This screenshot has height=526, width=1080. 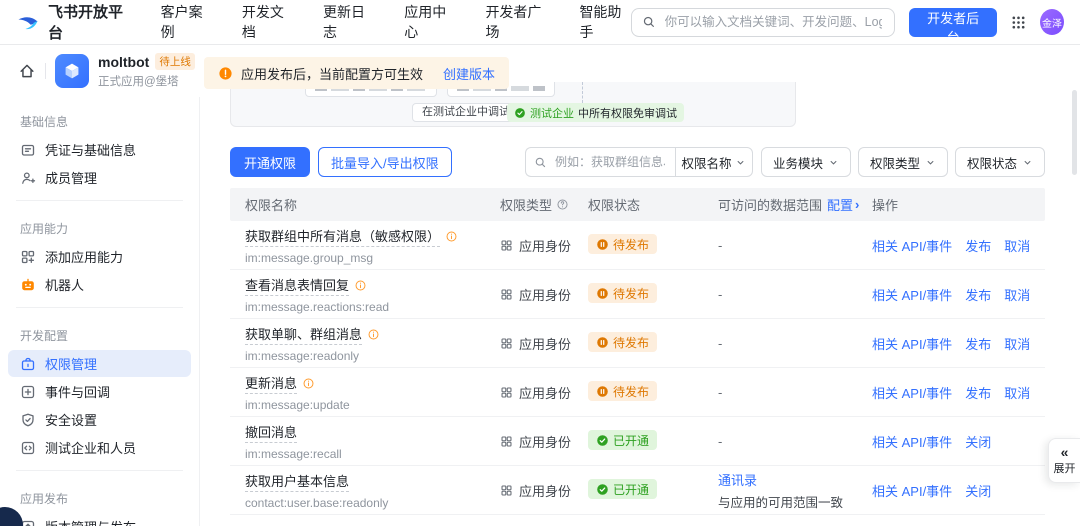 I want to click on table-row: 撤回消息 im:message:recall 应用身份 已开通 - 相关 API/事件 关闭, so click(x=637, y=441).